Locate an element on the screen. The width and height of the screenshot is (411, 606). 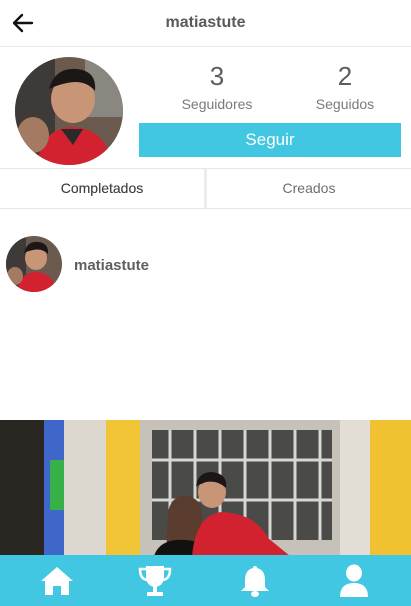
following-stat: 2 Seguidos is located at coordinates (345, 86).